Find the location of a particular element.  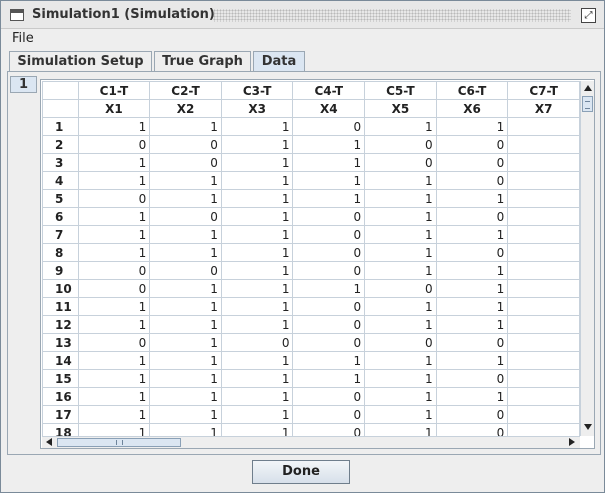

row-number: 6 is located at coordinates (60, 216).